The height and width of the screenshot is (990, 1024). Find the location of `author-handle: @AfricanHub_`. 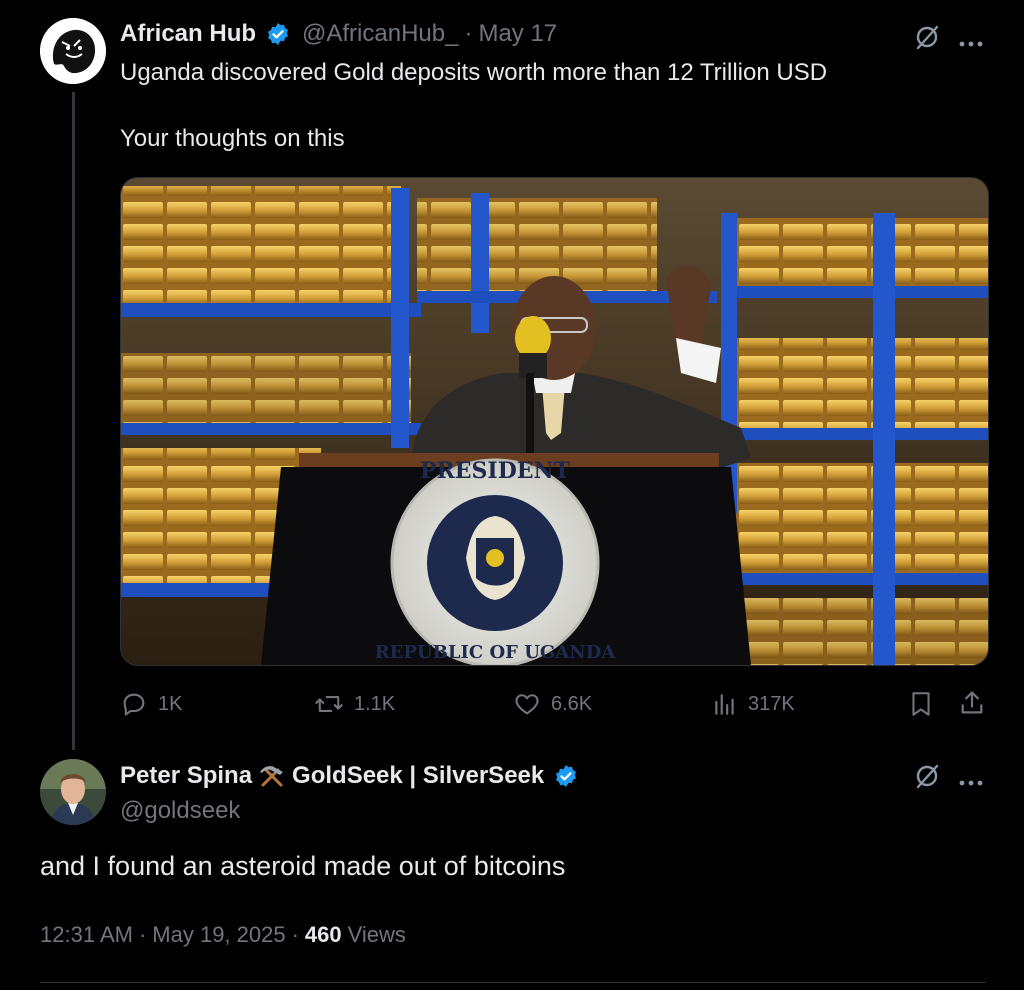

author-handle: @AfricanHub_ is located at coordinates (380, 34).